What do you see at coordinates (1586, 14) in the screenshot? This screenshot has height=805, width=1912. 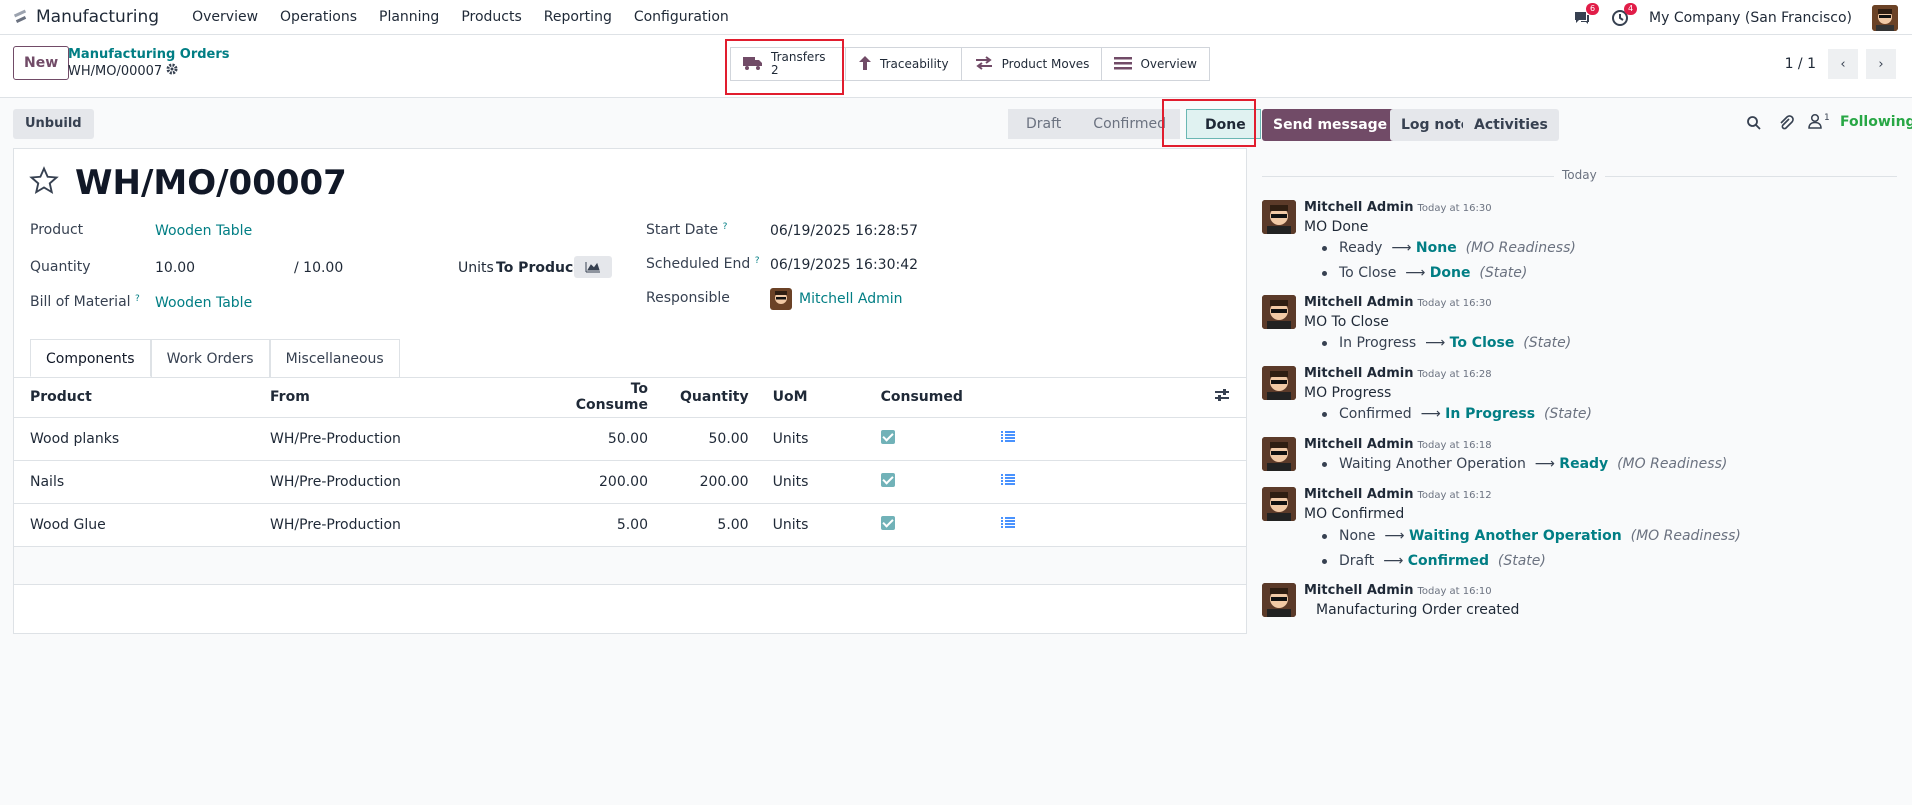 I see `chat-icon: 6` at bounding box center [1586, 14].